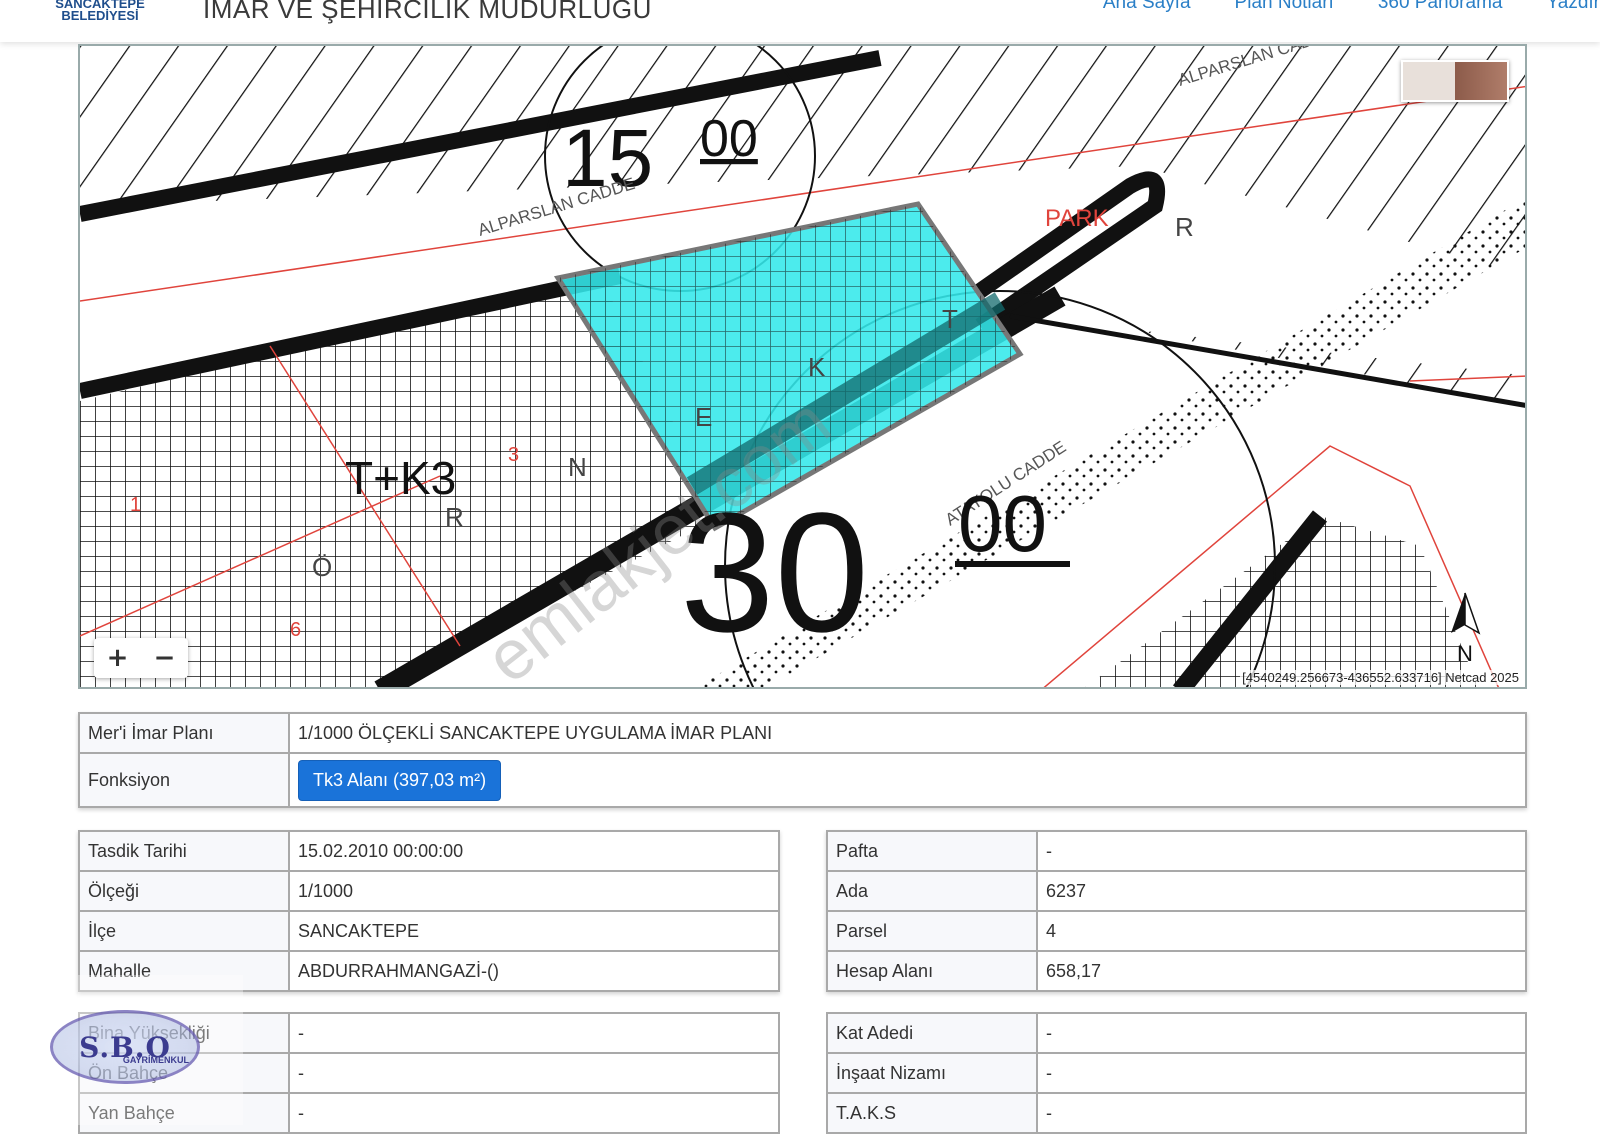 The image size is (1600, 1137). Describe the element at coordinates (1281, 1073) in the screenshot. I see `construction-order-value: -` at that location.